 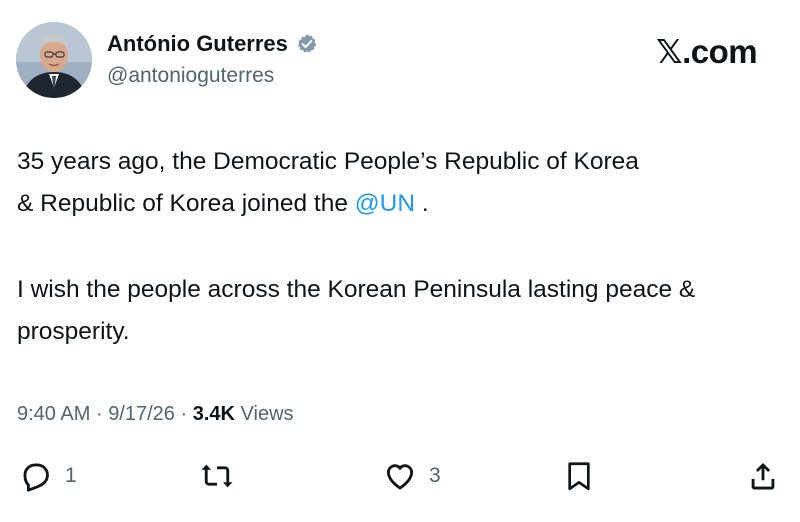 What do you see at coordinates (213, 414) in the screenshot?
I see `views-count: 3.4K` at bounding box center [213, 414].